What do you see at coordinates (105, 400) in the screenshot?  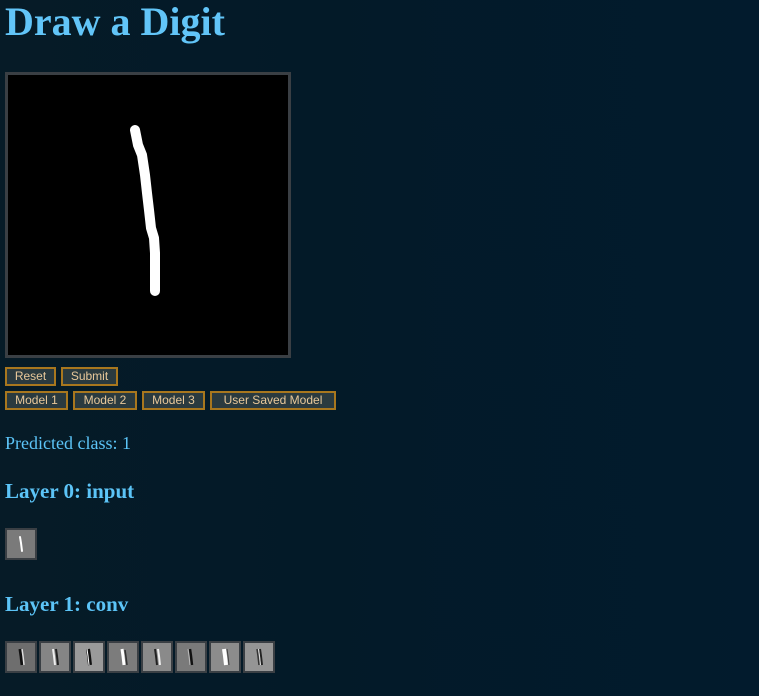 I see `model-2-button: Model 2` at bounding box center [105, 400].